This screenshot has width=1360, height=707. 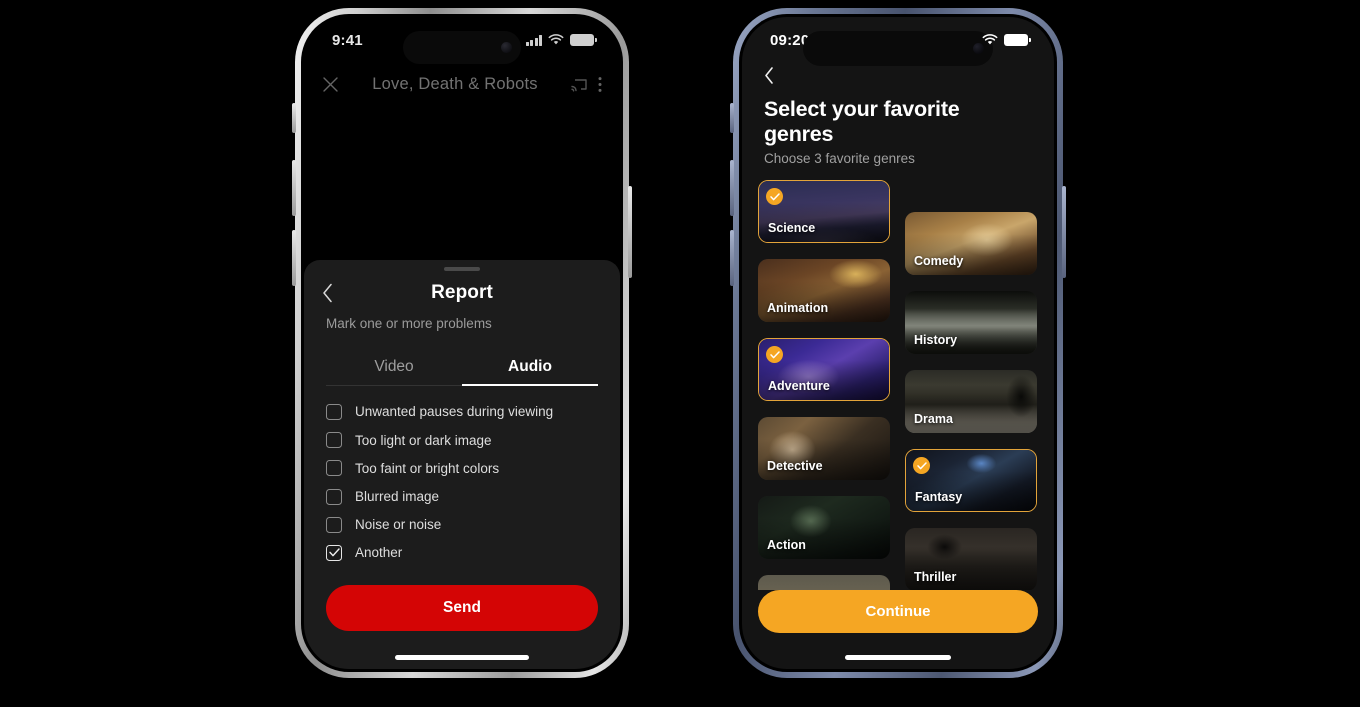 I want to click on genre-card-history: History, so click(x=971, y=322).